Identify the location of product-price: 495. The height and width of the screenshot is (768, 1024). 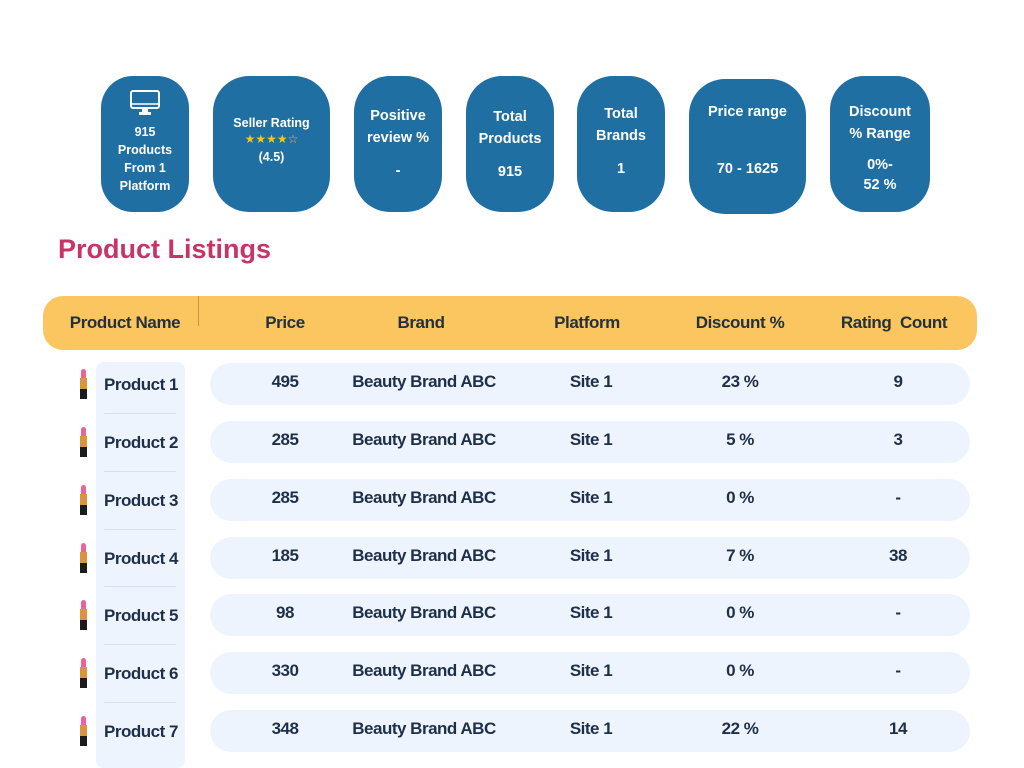
(285, 381).